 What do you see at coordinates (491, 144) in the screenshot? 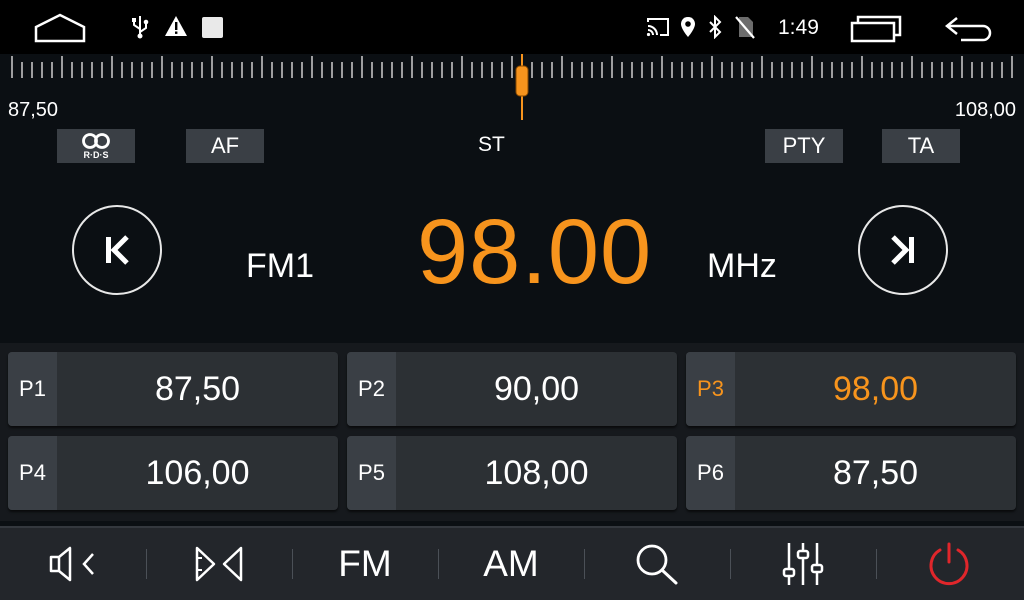
I see `stereo-indicator: ST` at bounding box center [491, 144].